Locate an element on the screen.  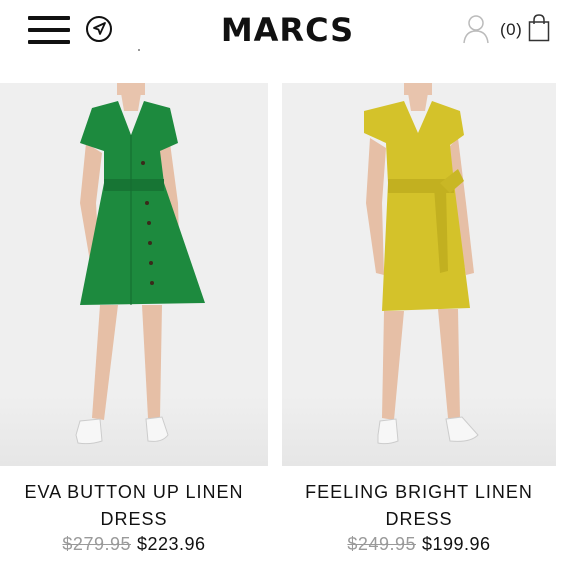
yellow-dress-figure is located at coordinates (421, 264).